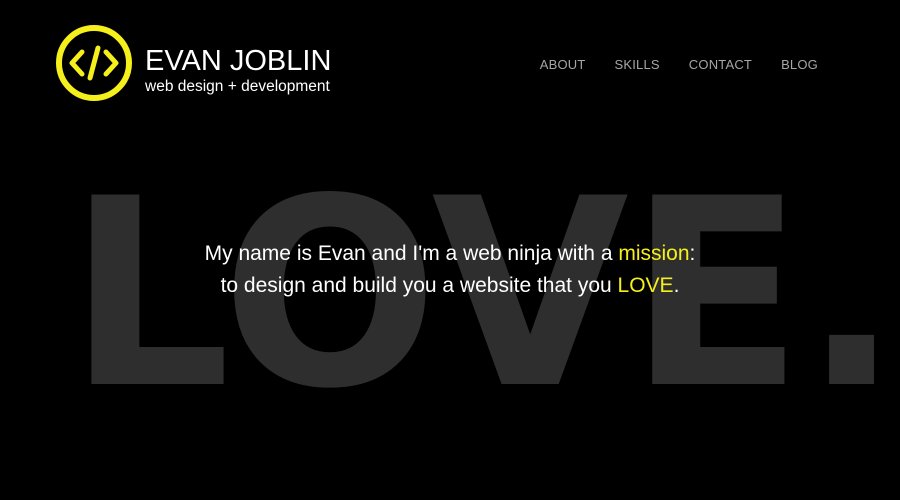  I want to click on hero-line-2-period: ., so click(676, 285).